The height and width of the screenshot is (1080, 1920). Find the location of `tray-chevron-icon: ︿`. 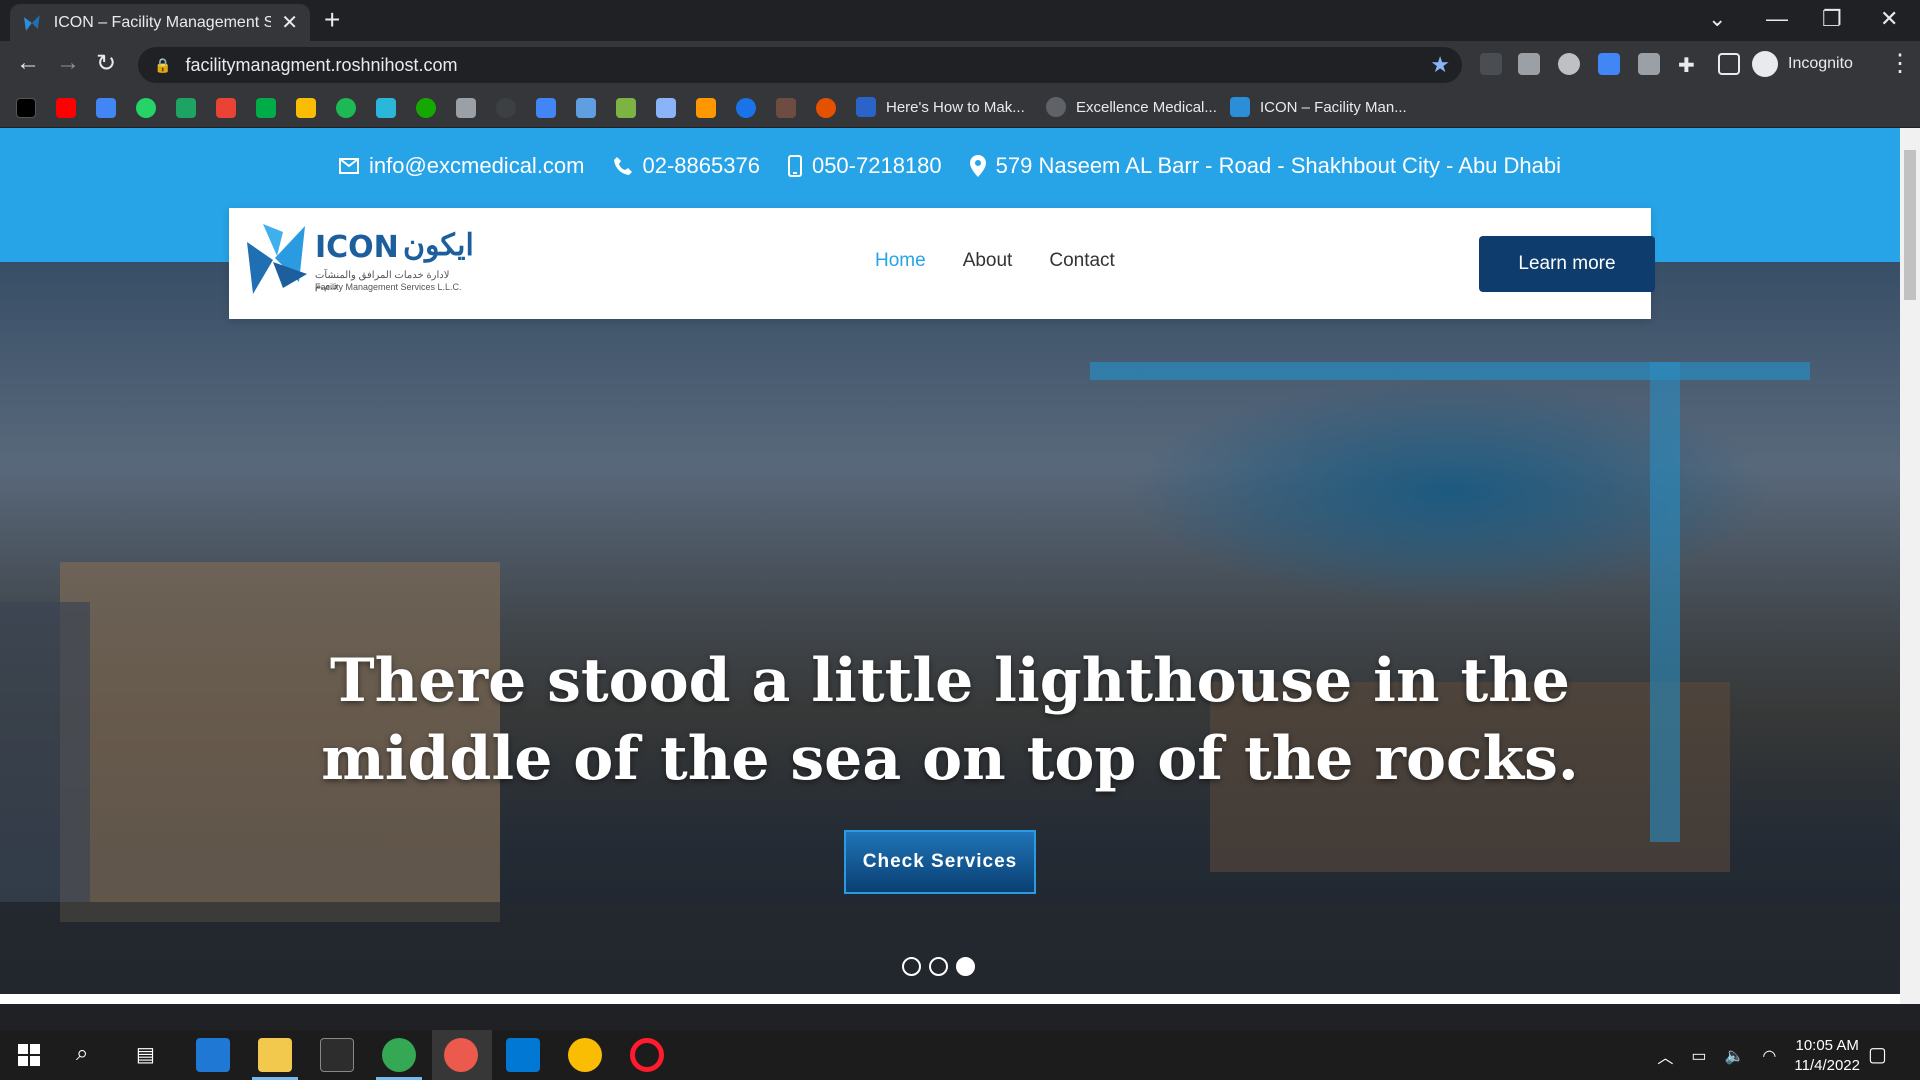

tray-chevron-icon: ︿ is located at coordinates (1665, 1056).